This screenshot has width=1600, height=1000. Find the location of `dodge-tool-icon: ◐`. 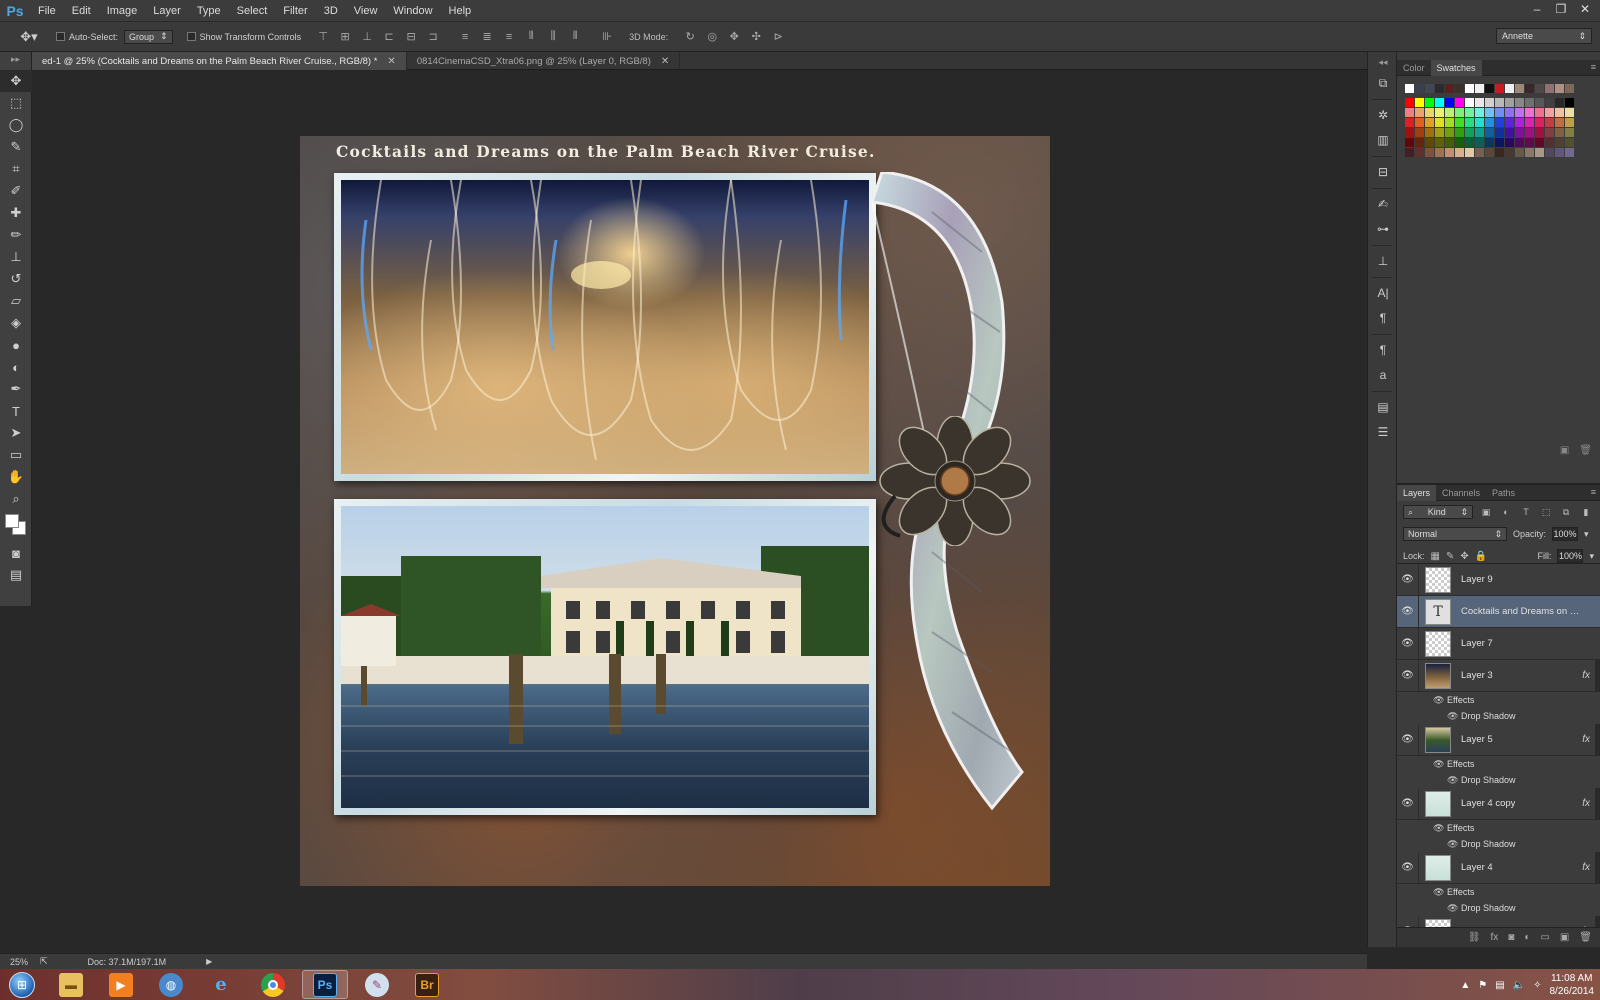

dodge-tool-icon: ◐ is located at coordinates (16, 367).